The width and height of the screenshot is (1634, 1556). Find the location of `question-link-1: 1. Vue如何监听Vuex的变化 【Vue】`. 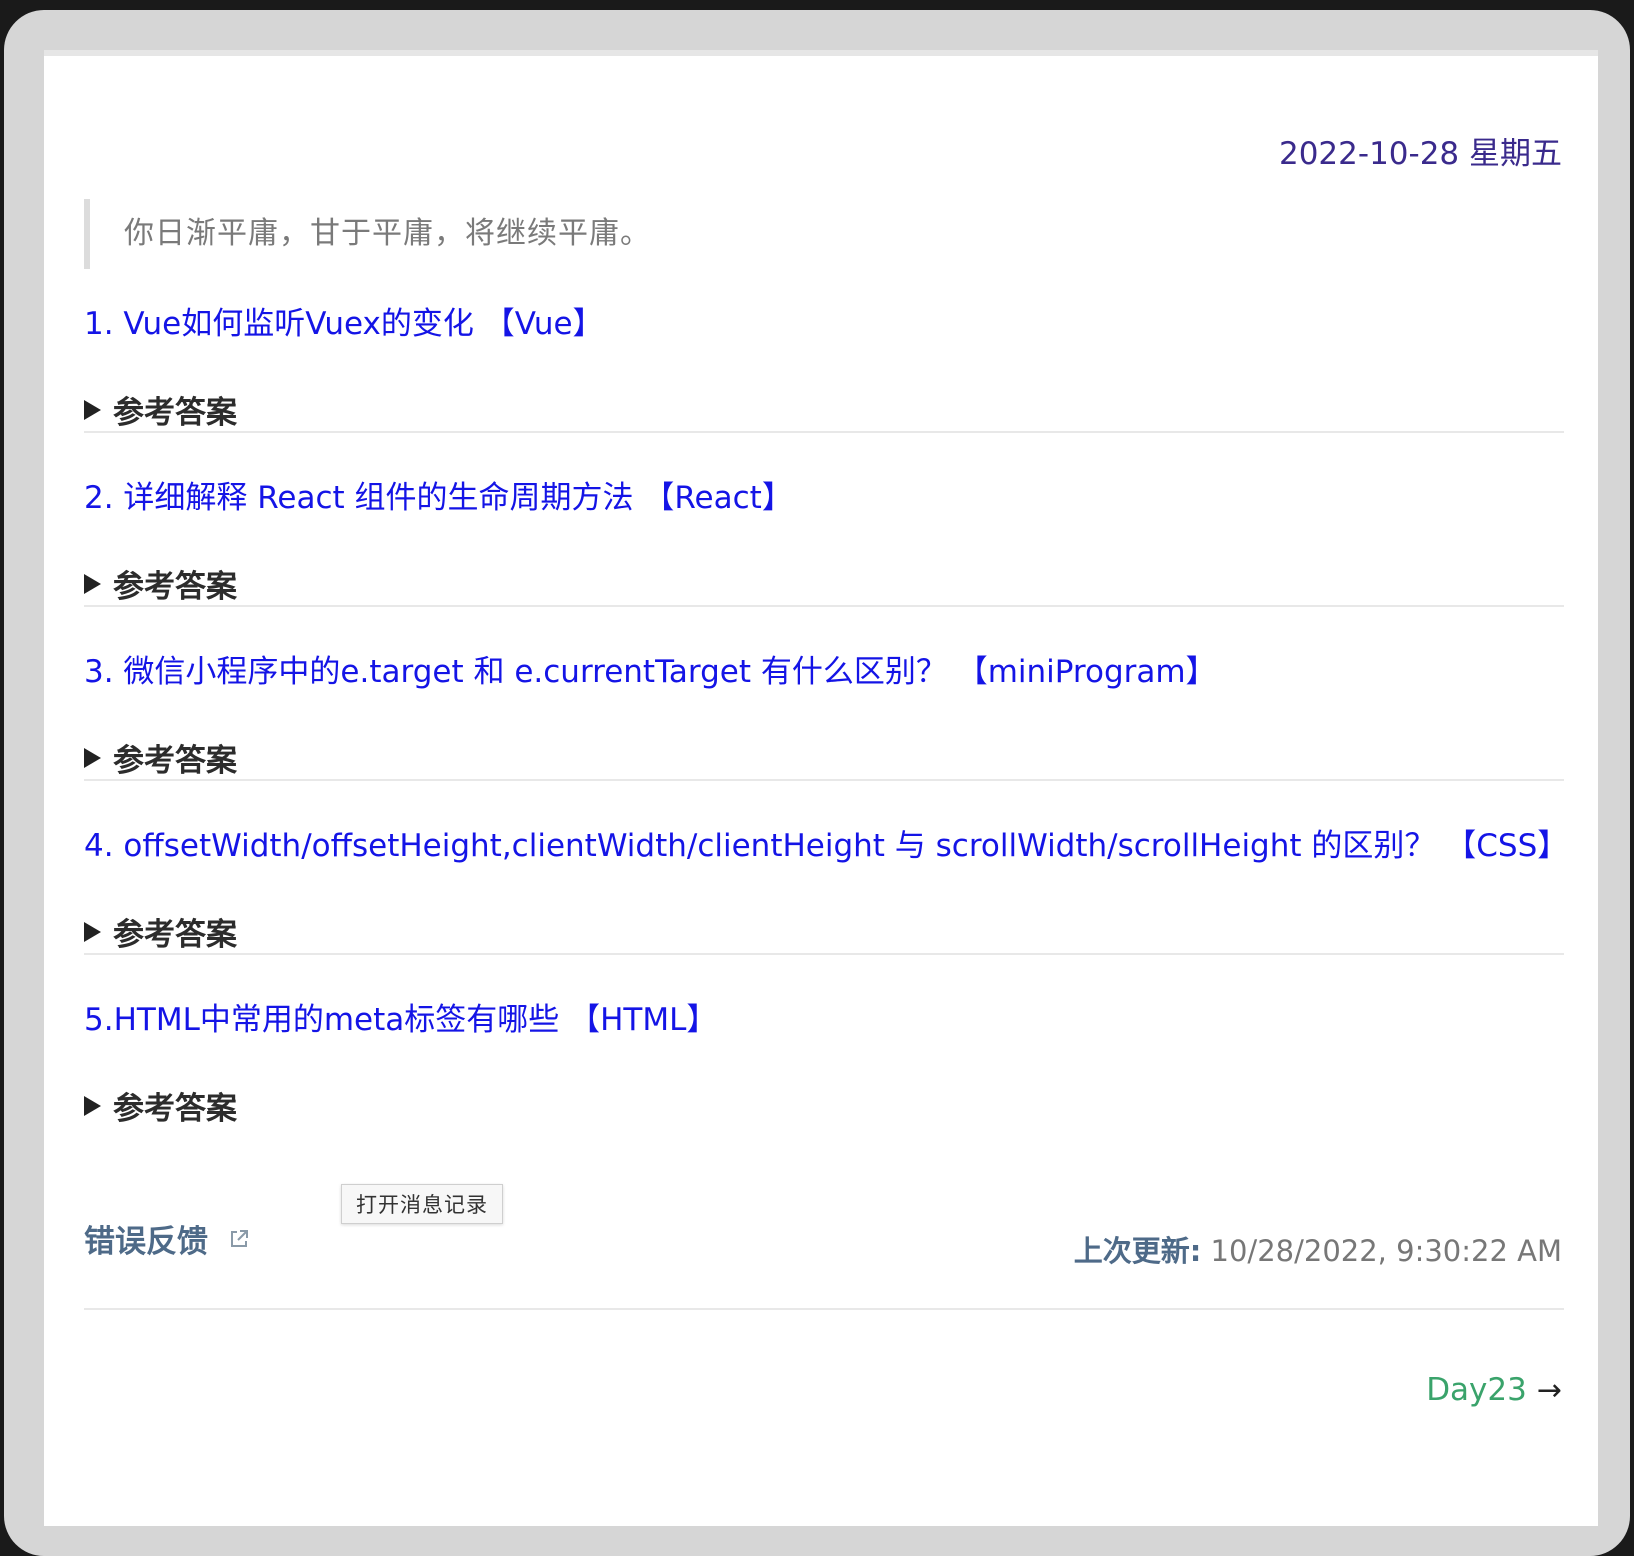

question-link-1: 1. Vue如何监听Vuex的变化 【Vue】 is located at coordinates (824, 320).